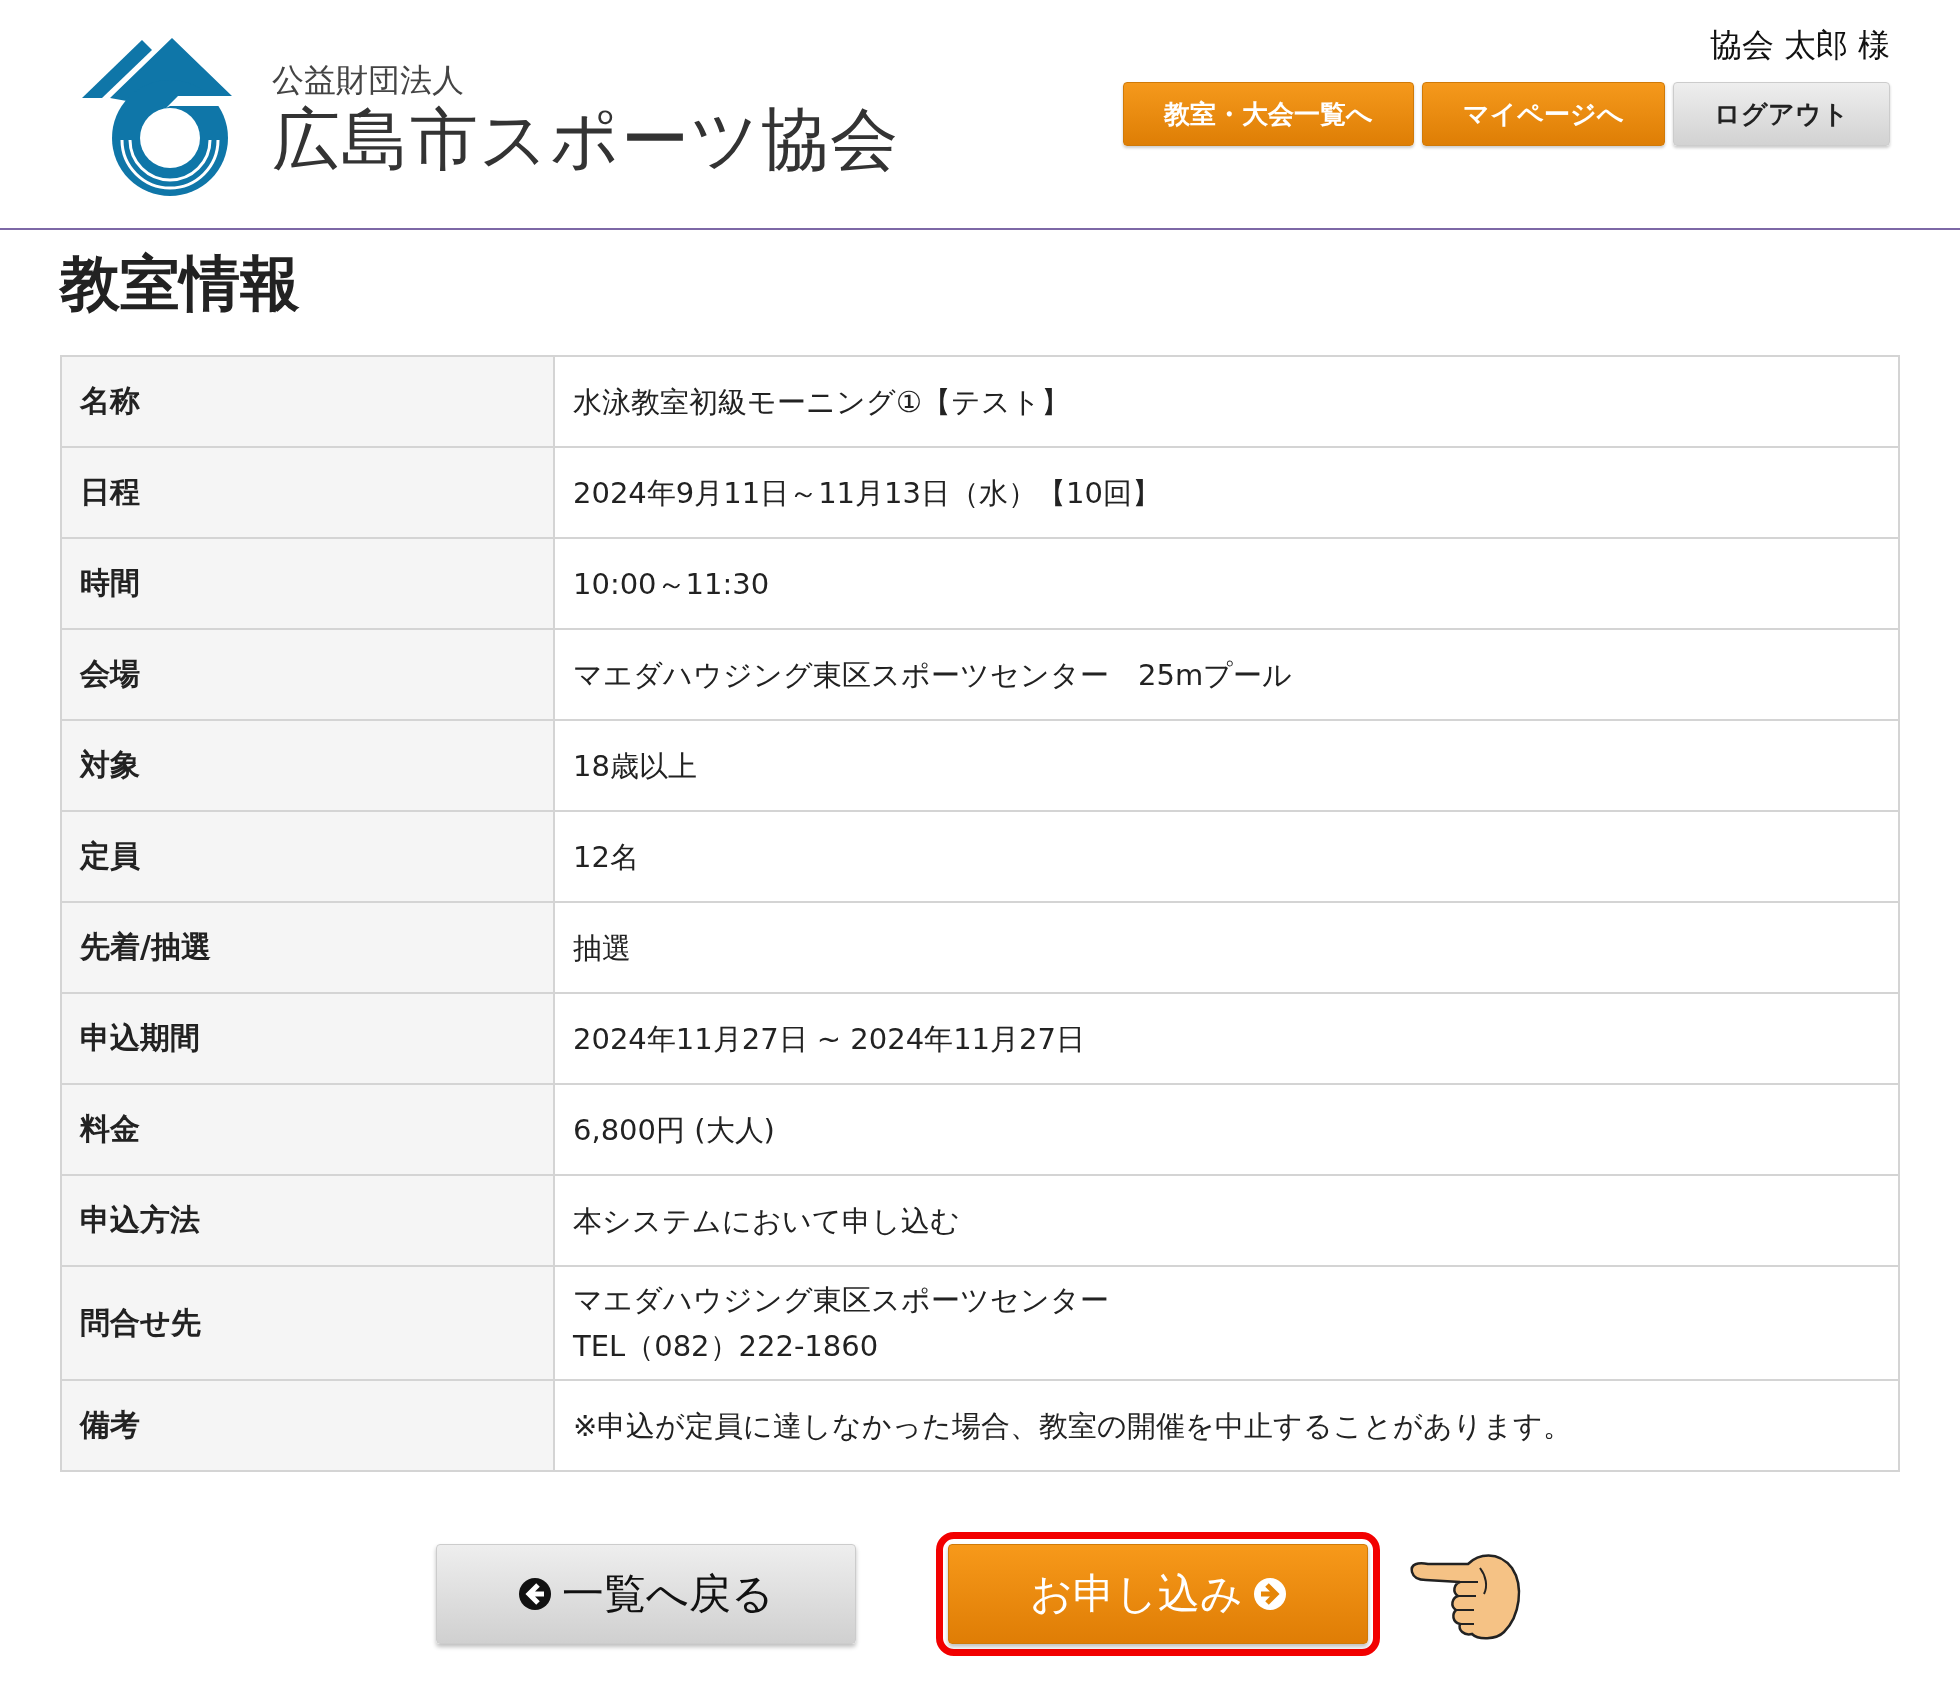 The image size is (1960, 1707). What do you see at coordinates (1269, 1594) in the screenshot?
I see `arrow-right-icon` at bounding box center [1269, 1594].